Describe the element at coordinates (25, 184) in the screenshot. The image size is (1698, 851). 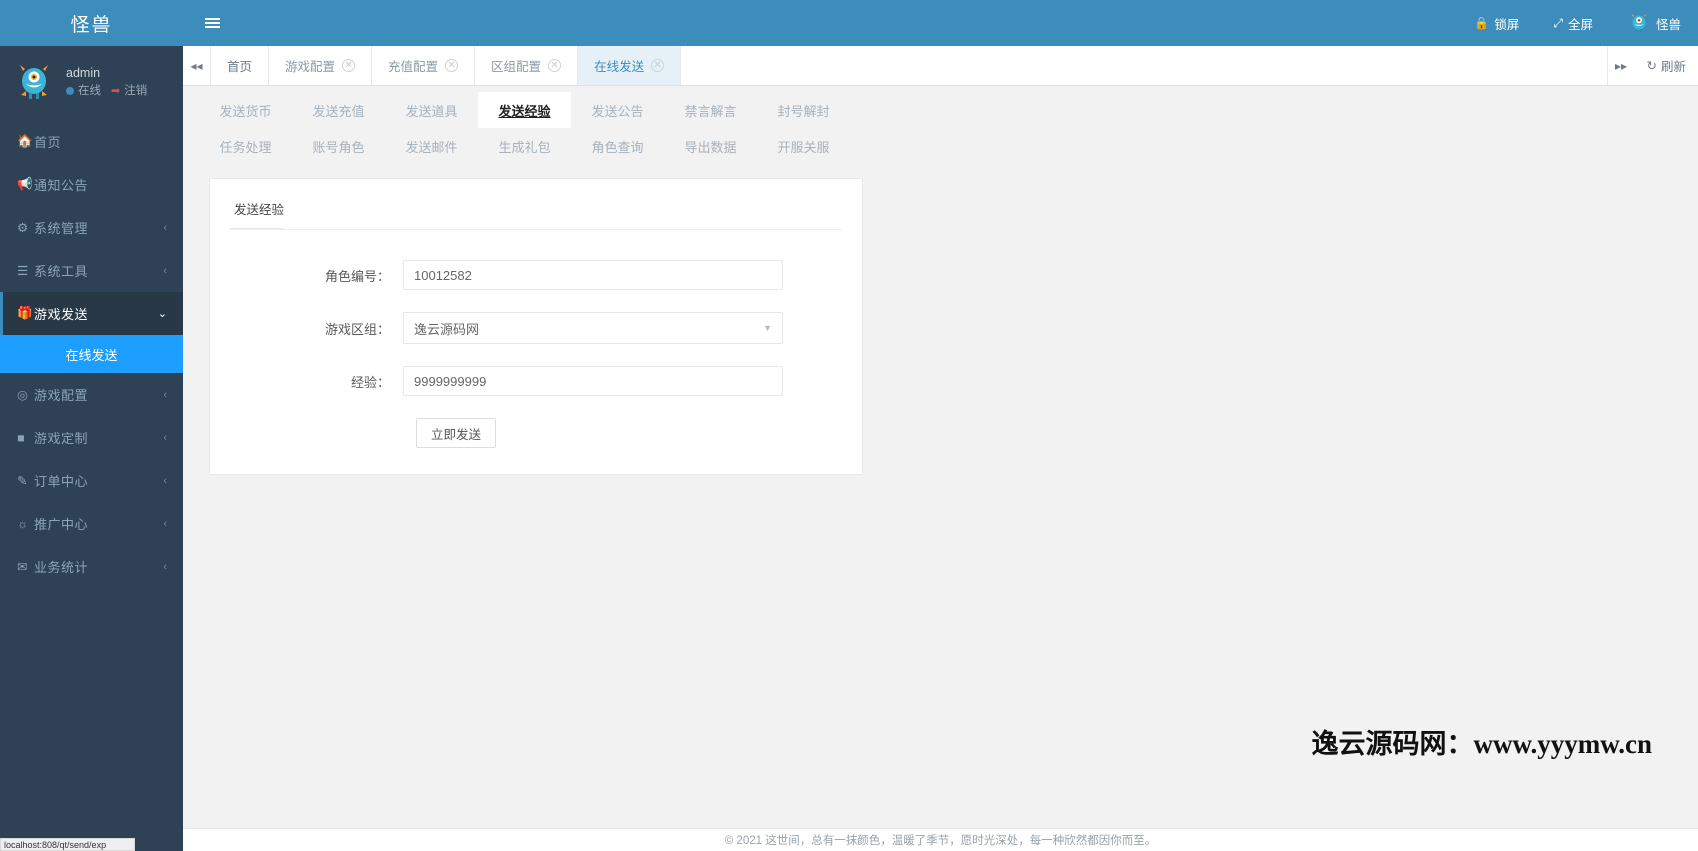
I see `megaphone-icon: 📢` at that location.